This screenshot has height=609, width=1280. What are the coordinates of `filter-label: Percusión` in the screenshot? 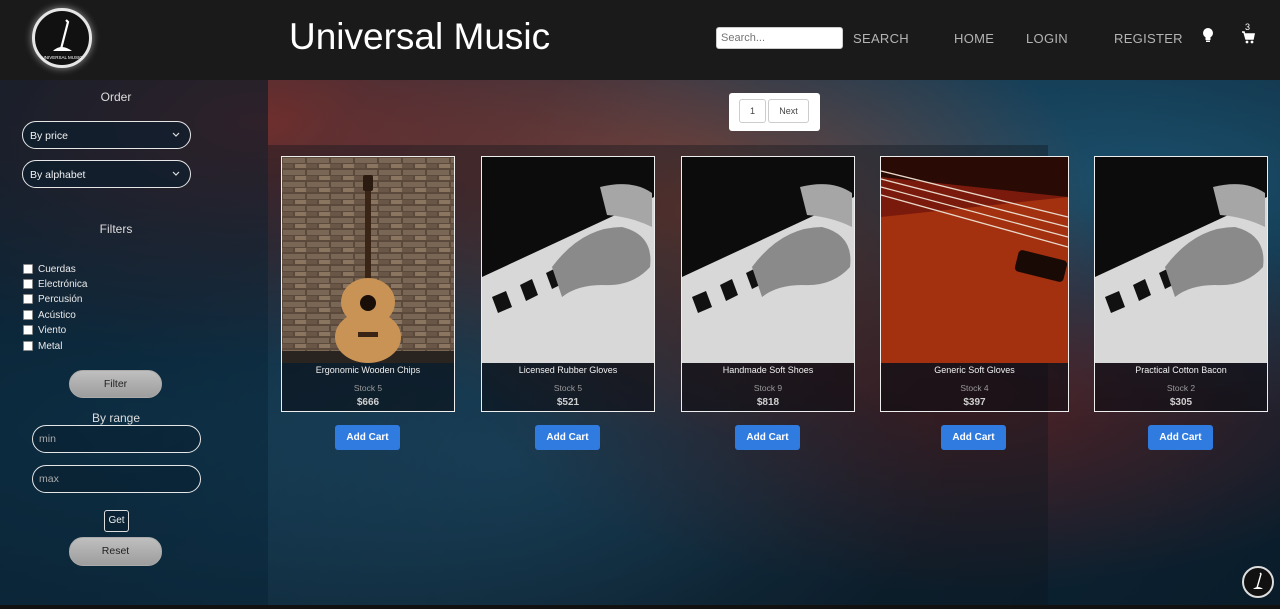 It's located at (60, 299).